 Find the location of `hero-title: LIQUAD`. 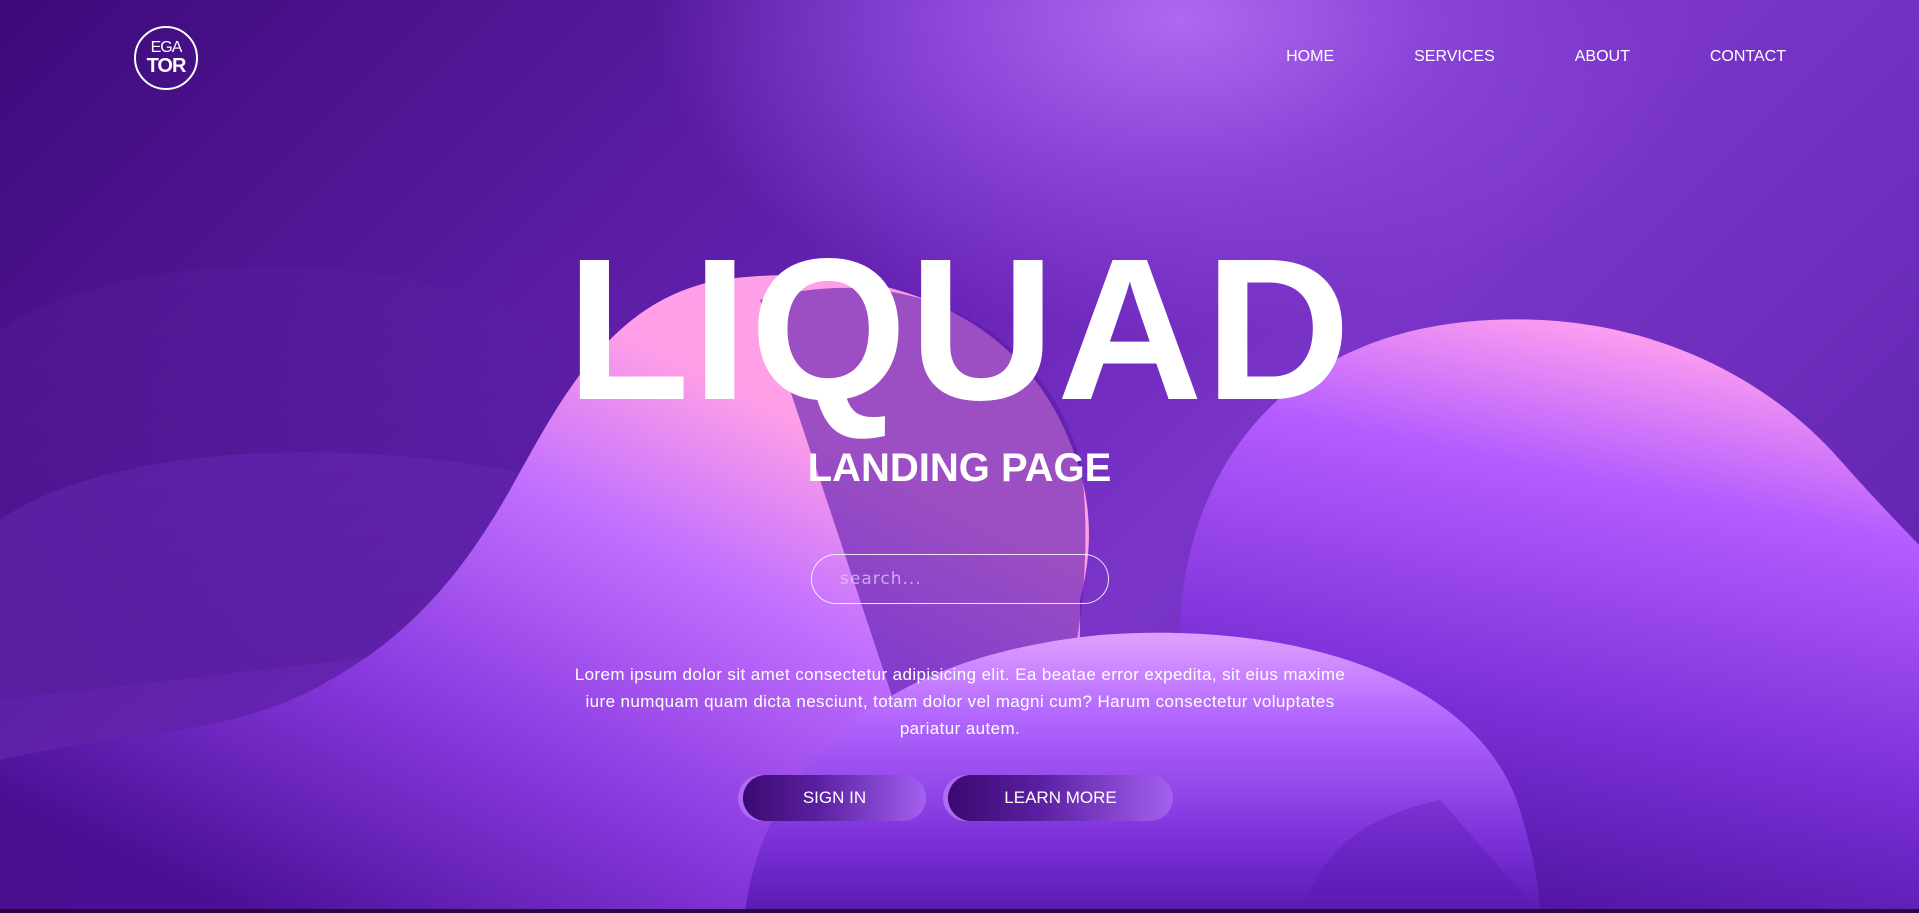

hero-title: LIQUAD is located at coordinates (959, 329).